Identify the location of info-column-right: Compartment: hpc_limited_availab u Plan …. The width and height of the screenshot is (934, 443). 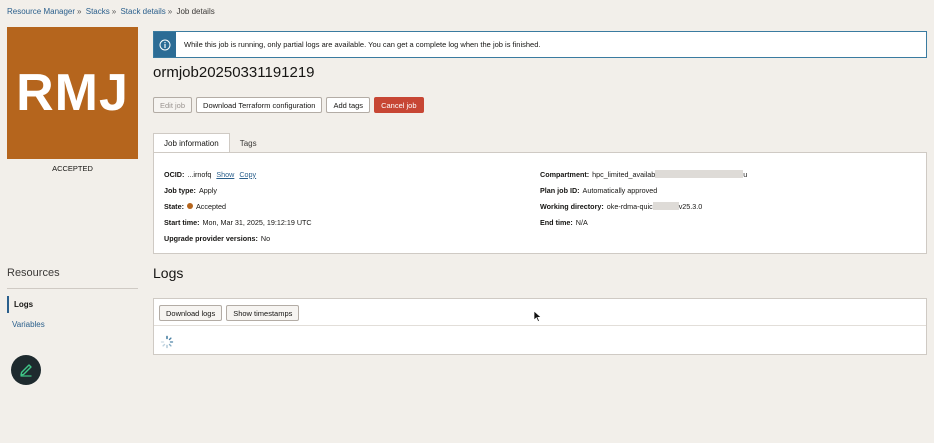
(643, 198).